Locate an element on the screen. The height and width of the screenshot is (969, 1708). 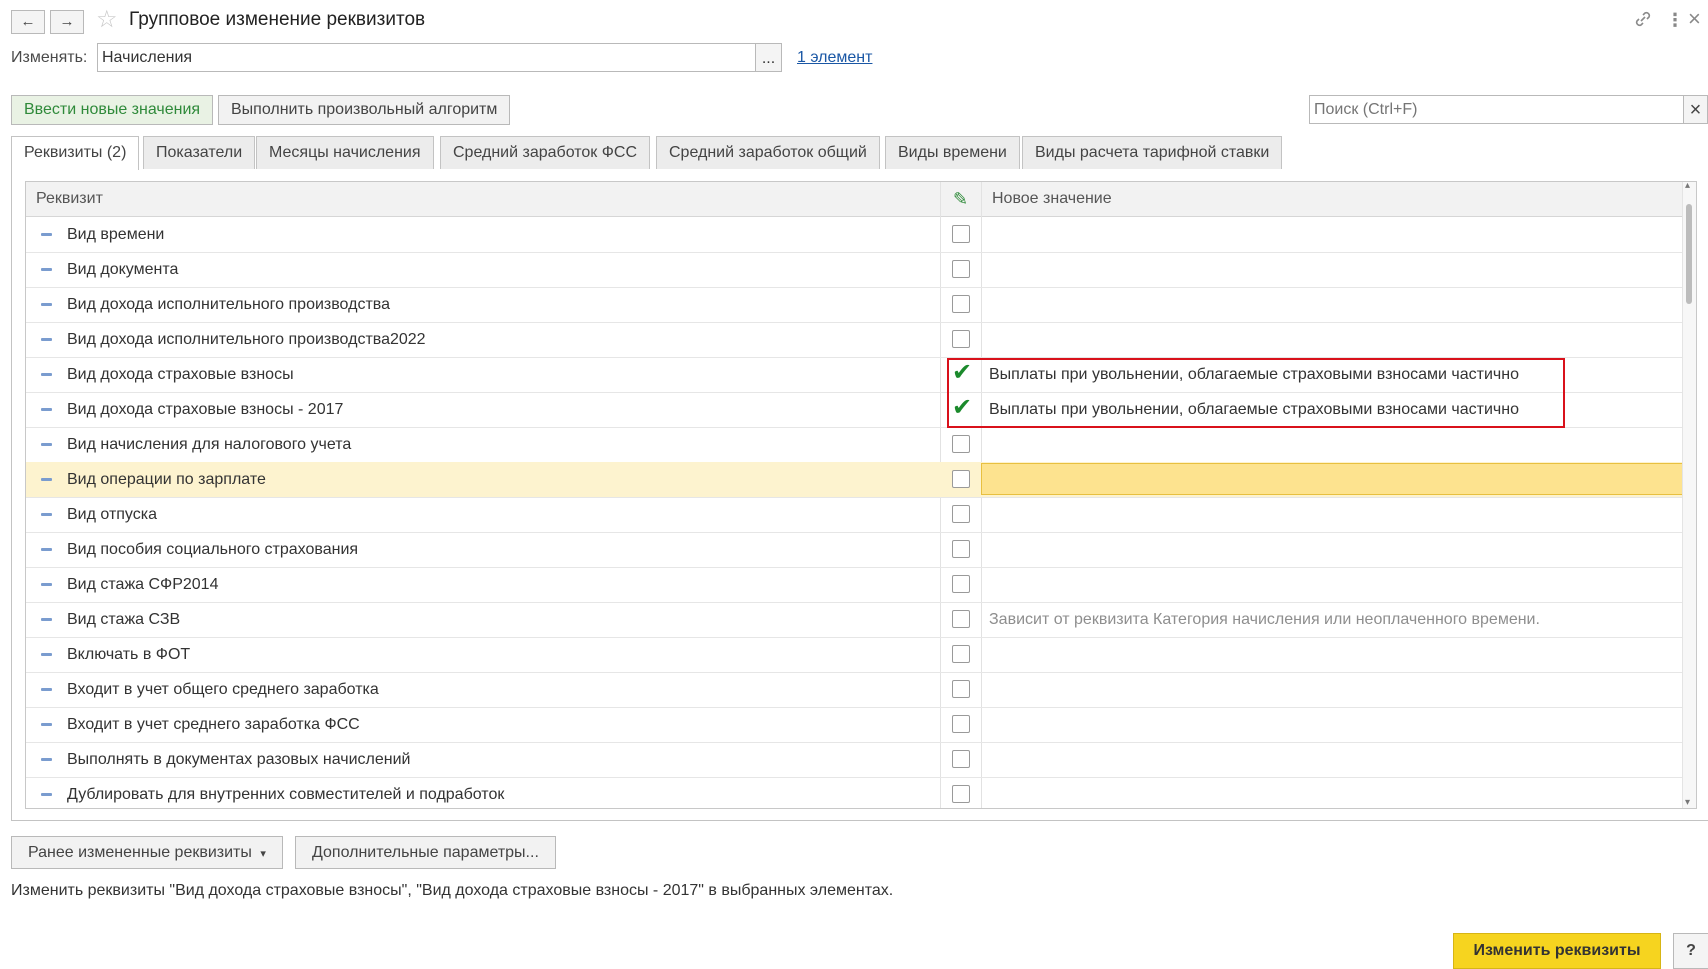
table-row: Вид отпуска is located at coordinates (855, 515).